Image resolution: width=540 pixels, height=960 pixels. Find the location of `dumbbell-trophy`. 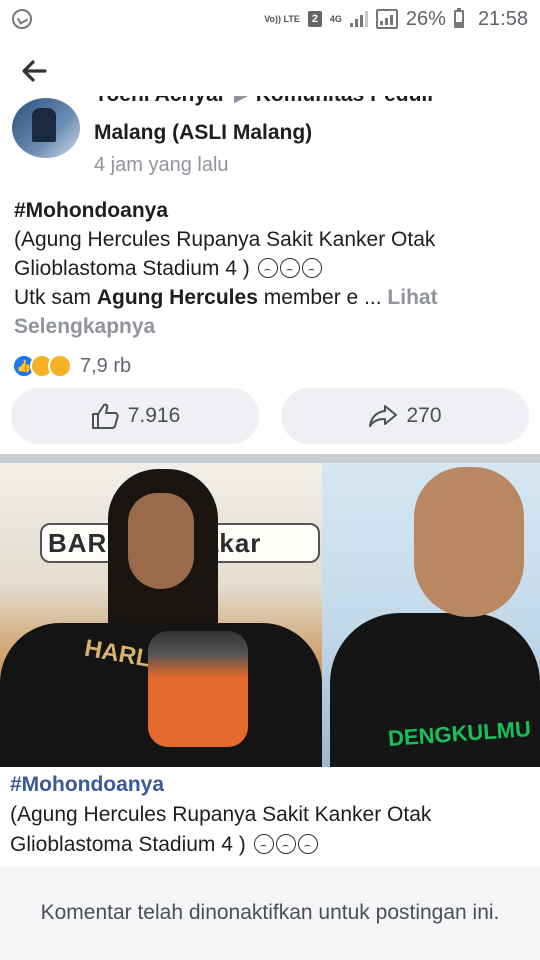

dumbbell-trophy is located at coordinates (198, 689).